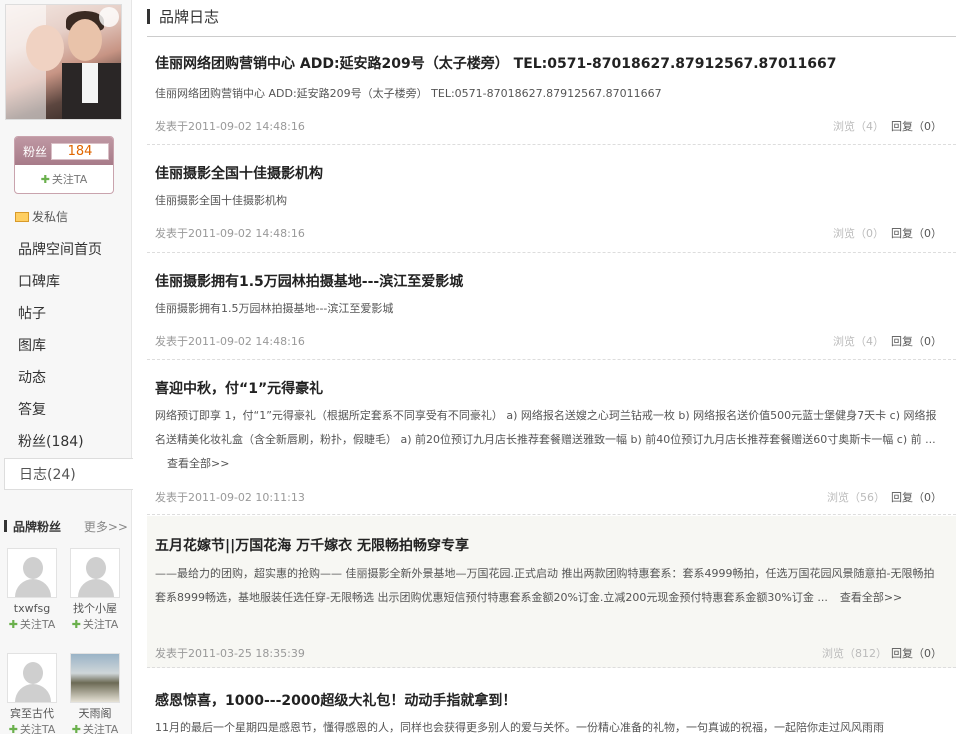  What do you see at coordinates (68, 474) in the screenshot?
I see `nav-blog: 日志(24)` at bounding box center [68, 474].